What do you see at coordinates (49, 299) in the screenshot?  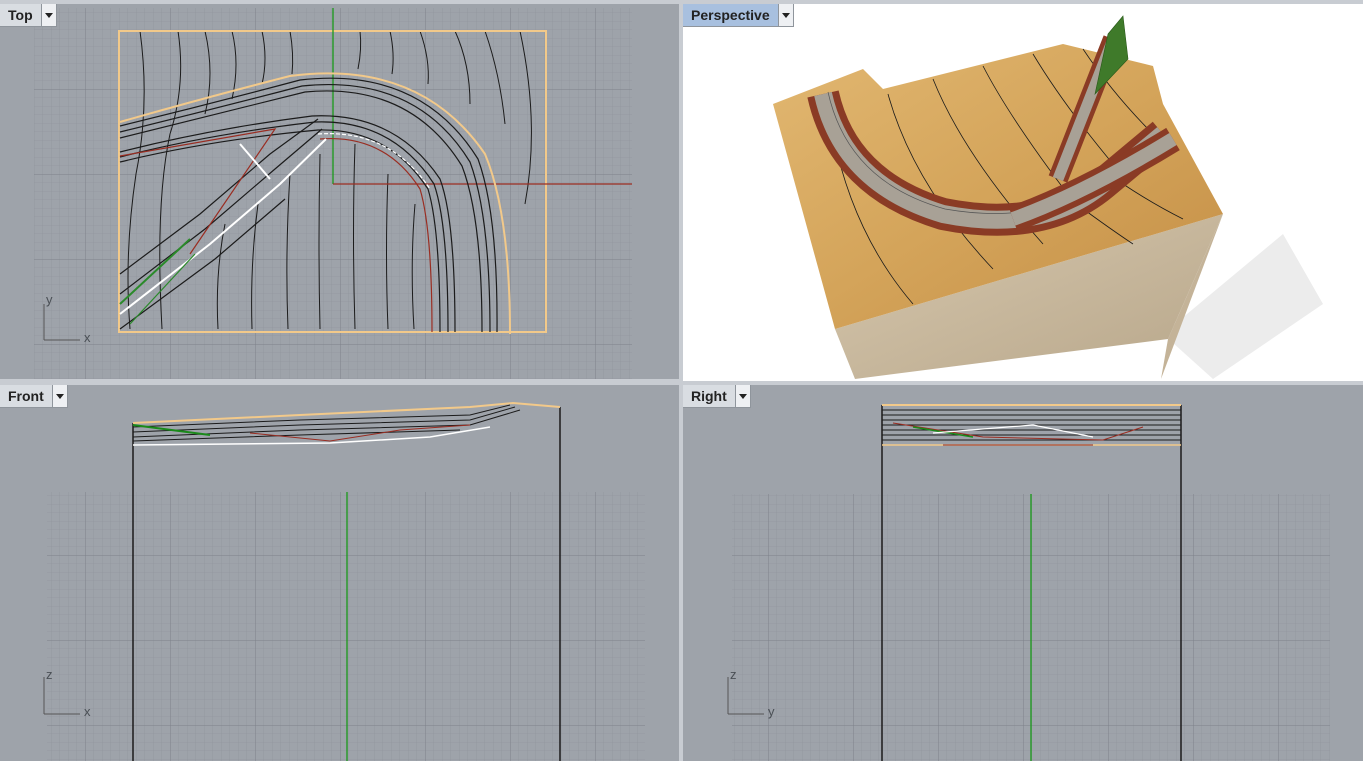 I see `axis-label-v: y` at bounding box center [49, 299].